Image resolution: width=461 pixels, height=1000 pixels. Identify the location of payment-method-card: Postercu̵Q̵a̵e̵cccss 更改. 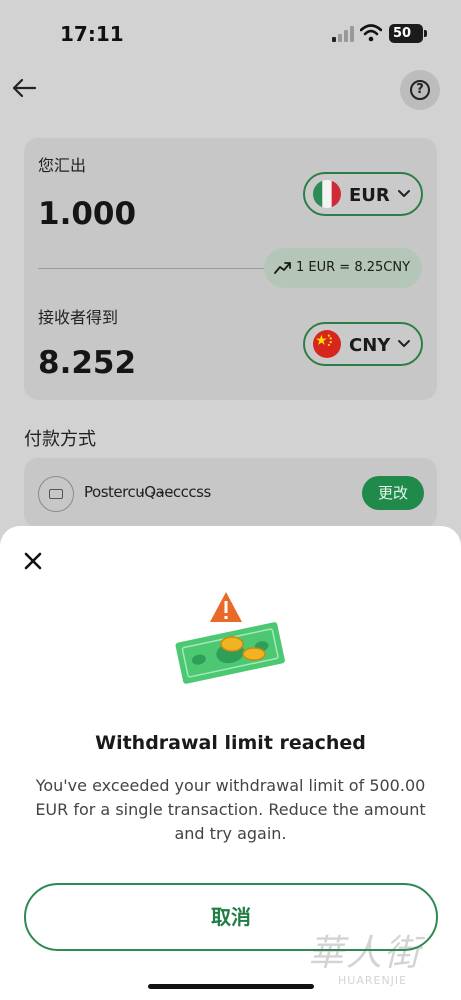
(230, 493).